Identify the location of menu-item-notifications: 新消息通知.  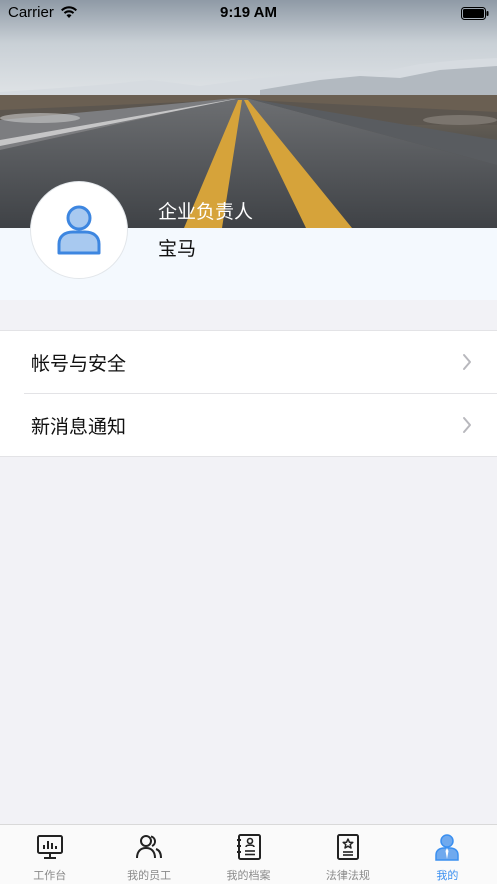
(260, 424).